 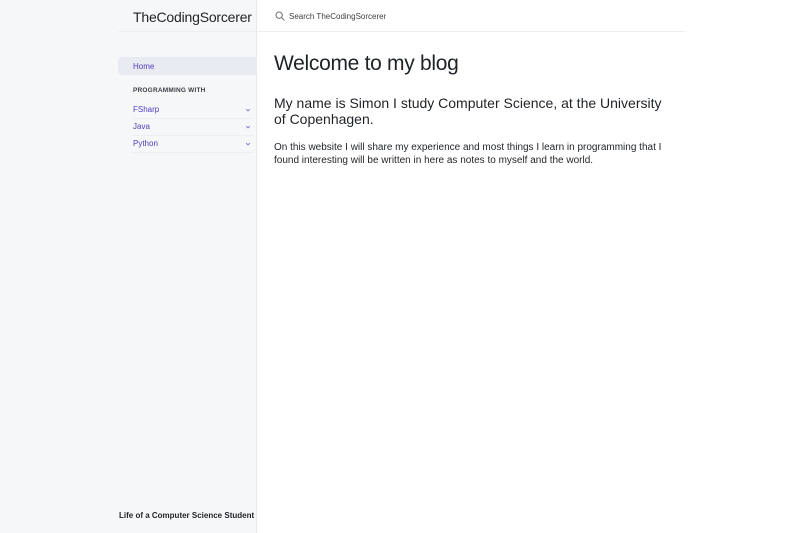 What do you see at coordinates (145, 143) in the screenshot?
I see `sidebar-item-label: Python` at bounding box center [145, 143].